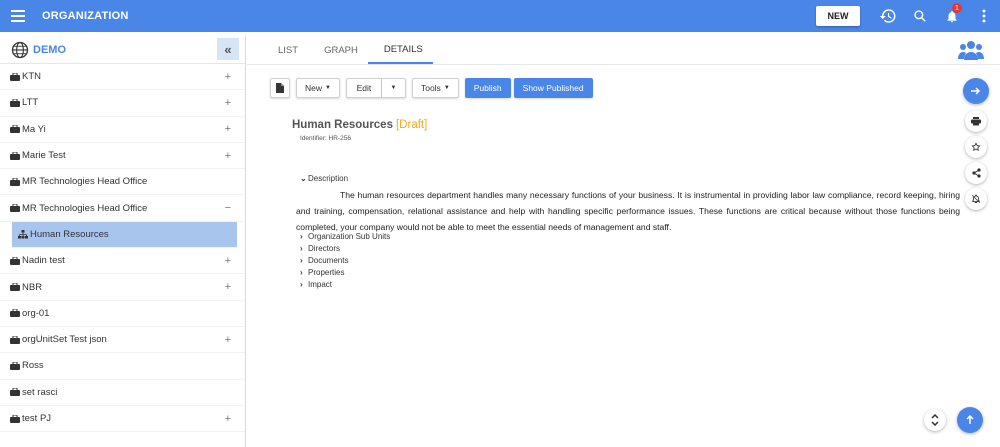  Describe the element at coordinates (122, 50) in the screenshot. I see `sidebar-header: DEMO «` at that location.